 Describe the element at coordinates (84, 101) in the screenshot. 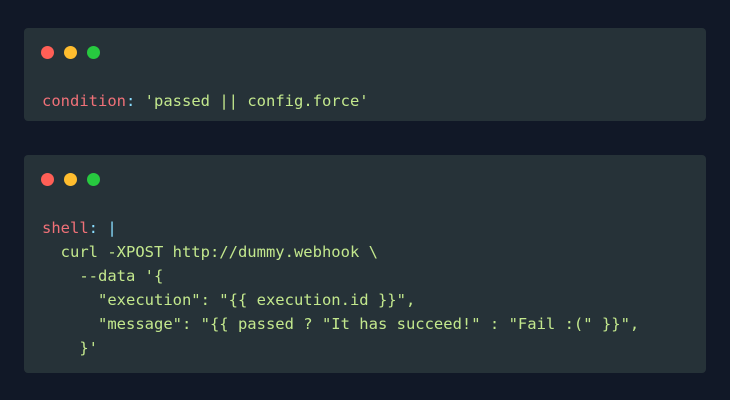

I see `yaml-key: condition` at that location.